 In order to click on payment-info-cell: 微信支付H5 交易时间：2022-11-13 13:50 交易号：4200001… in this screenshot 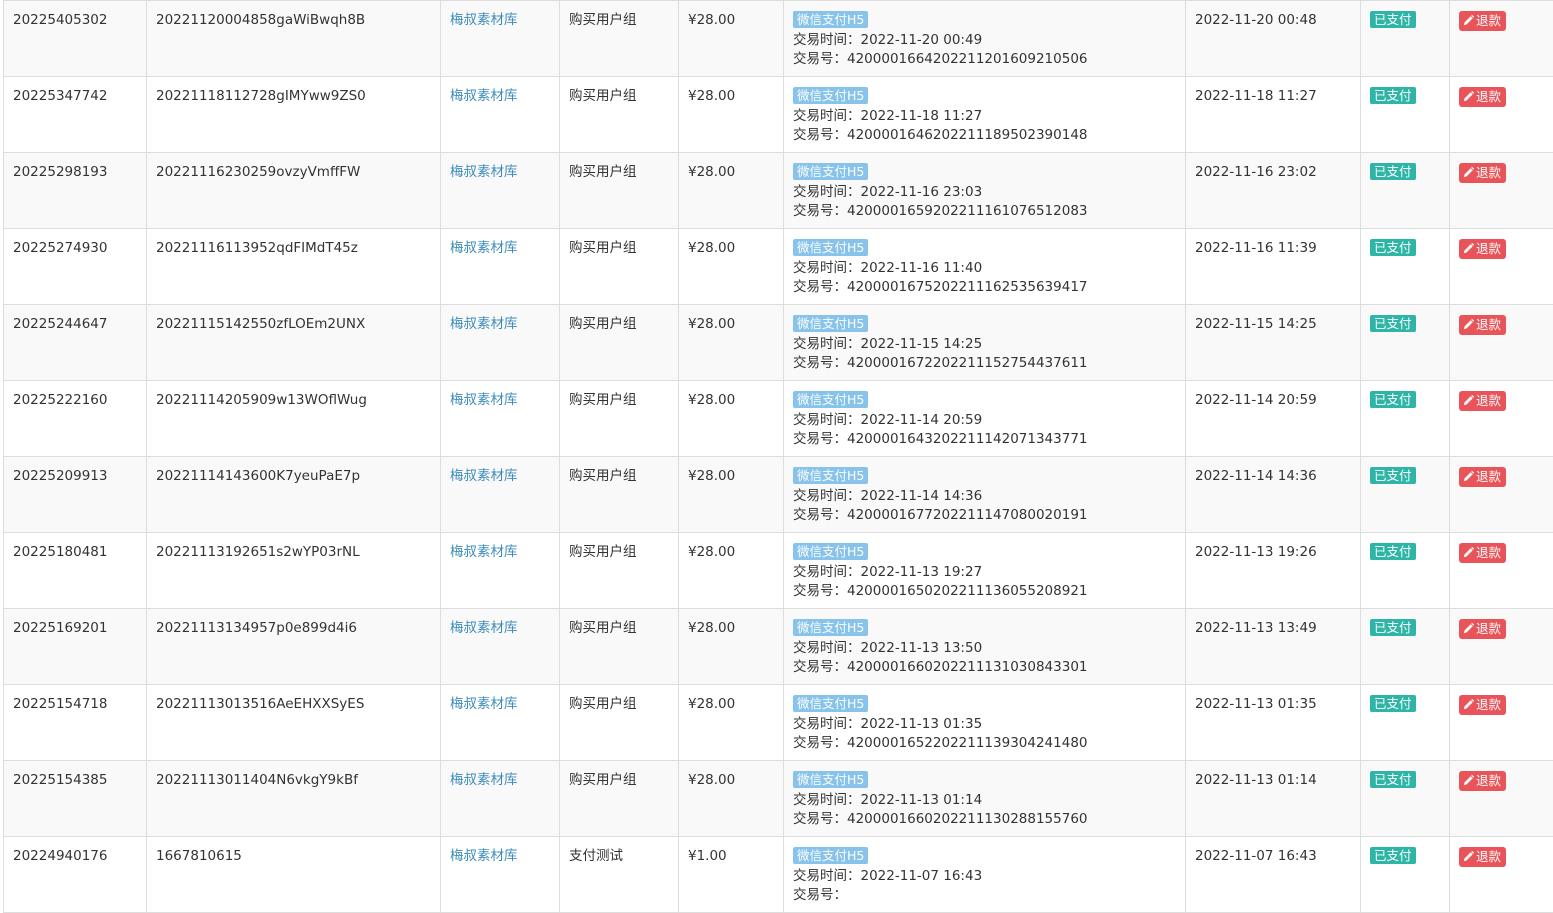, I will do `click(985, 647)`.